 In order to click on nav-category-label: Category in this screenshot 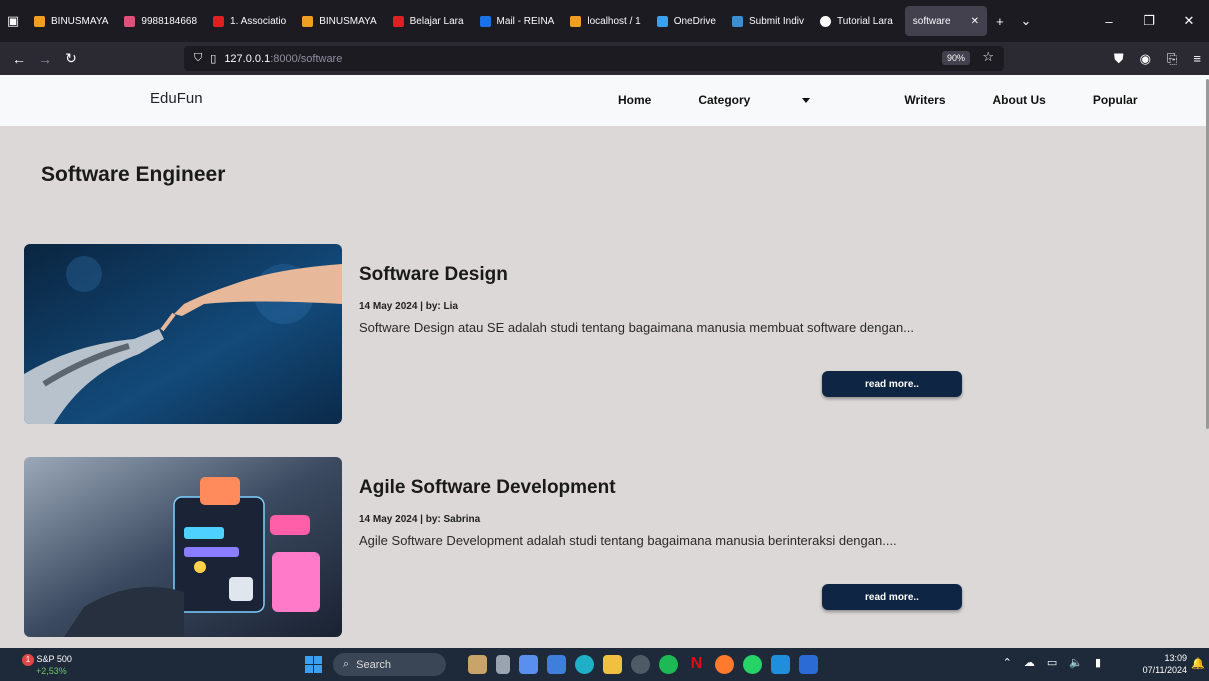, I will do `click(724, 100)`.